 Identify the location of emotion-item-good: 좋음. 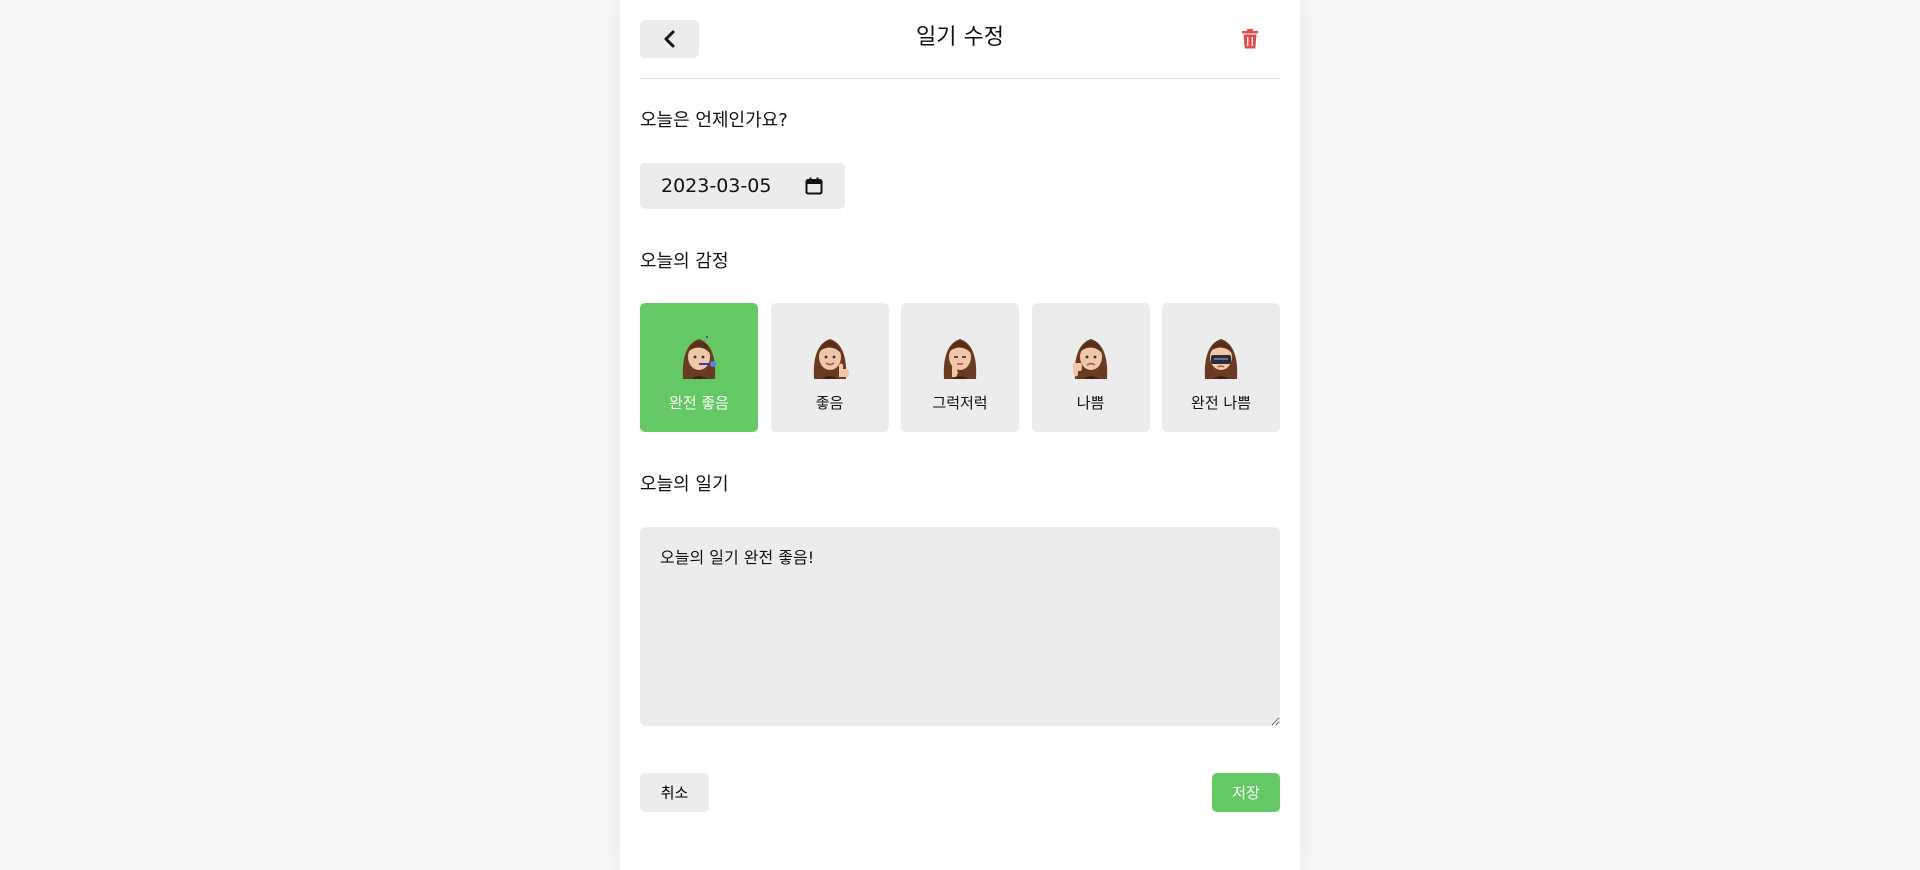
(829, 367).